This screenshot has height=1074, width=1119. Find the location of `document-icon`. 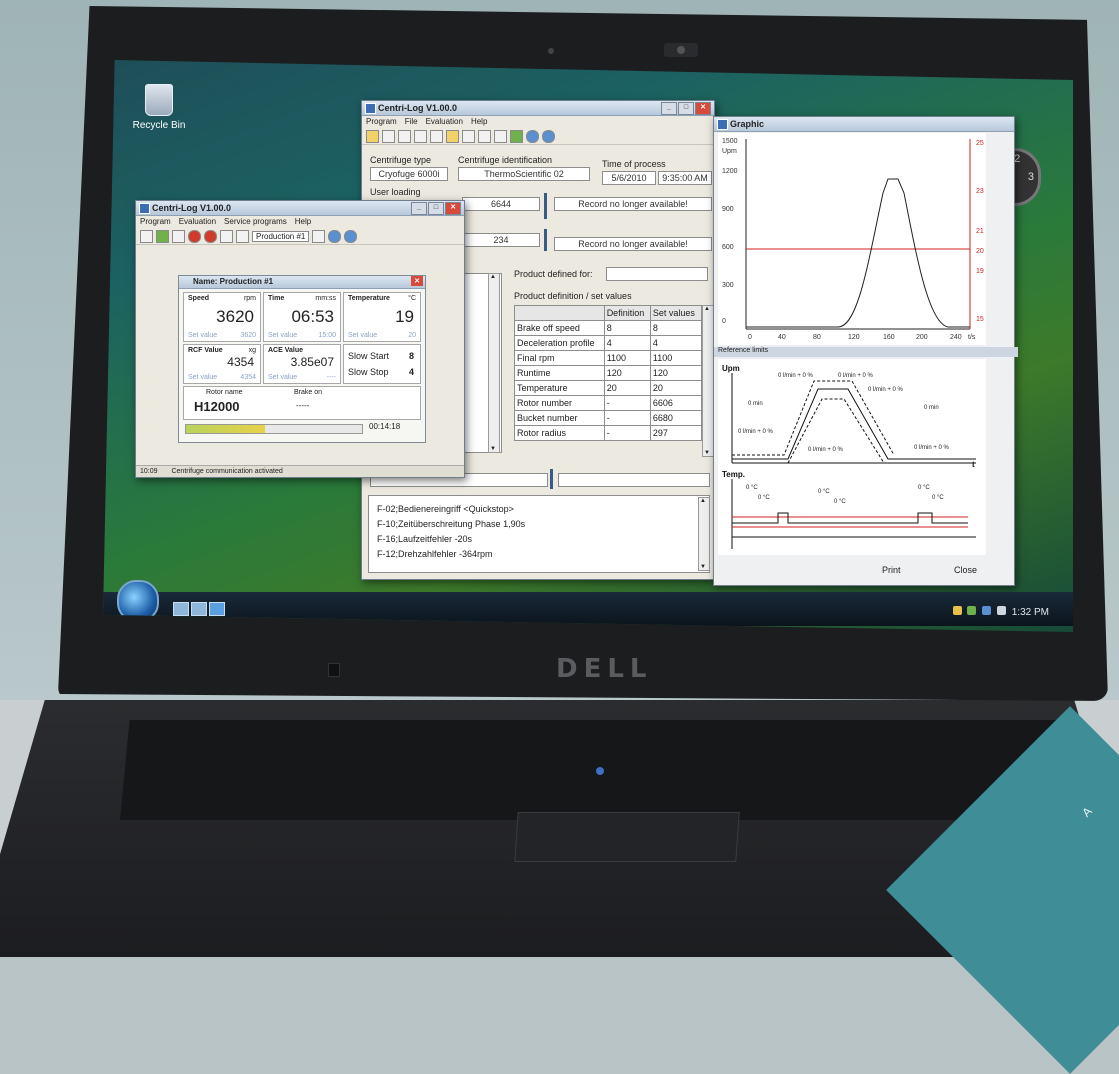

document-icon is located at coordinates (420, 136).